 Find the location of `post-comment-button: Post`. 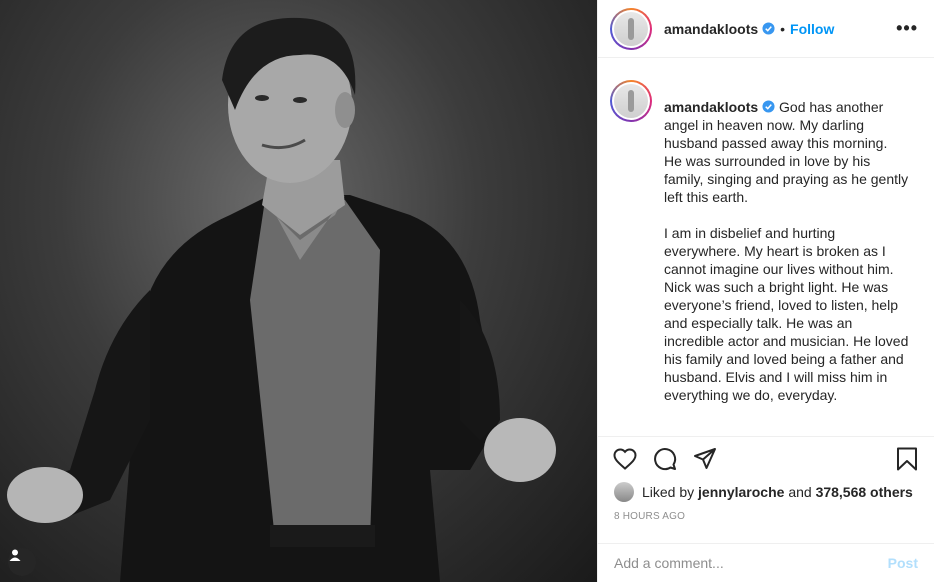

post-comment-button: Post is located at coordinates (903, 563).